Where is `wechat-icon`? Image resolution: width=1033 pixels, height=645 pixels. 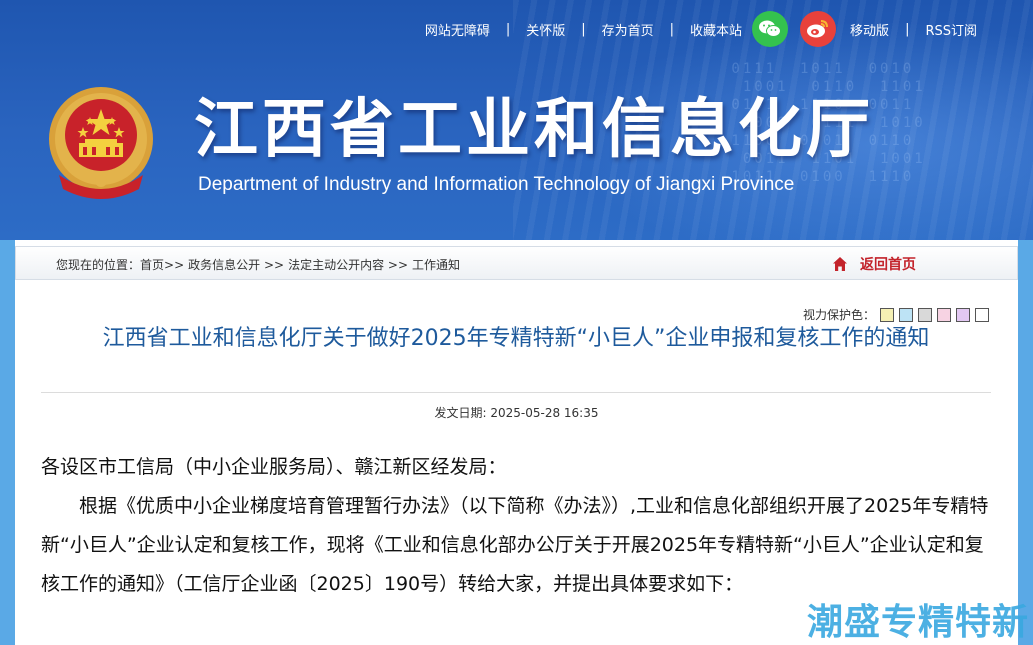
wechat-icon is located at coordinates (770, 29).